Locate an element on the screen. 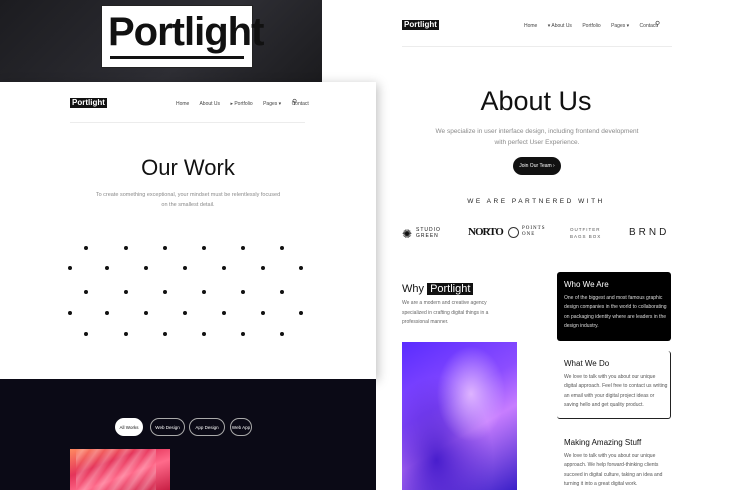 The height and width of the screenshot is (490, 750). filter-web-design: Web Design is located at coordinates (167, 427).